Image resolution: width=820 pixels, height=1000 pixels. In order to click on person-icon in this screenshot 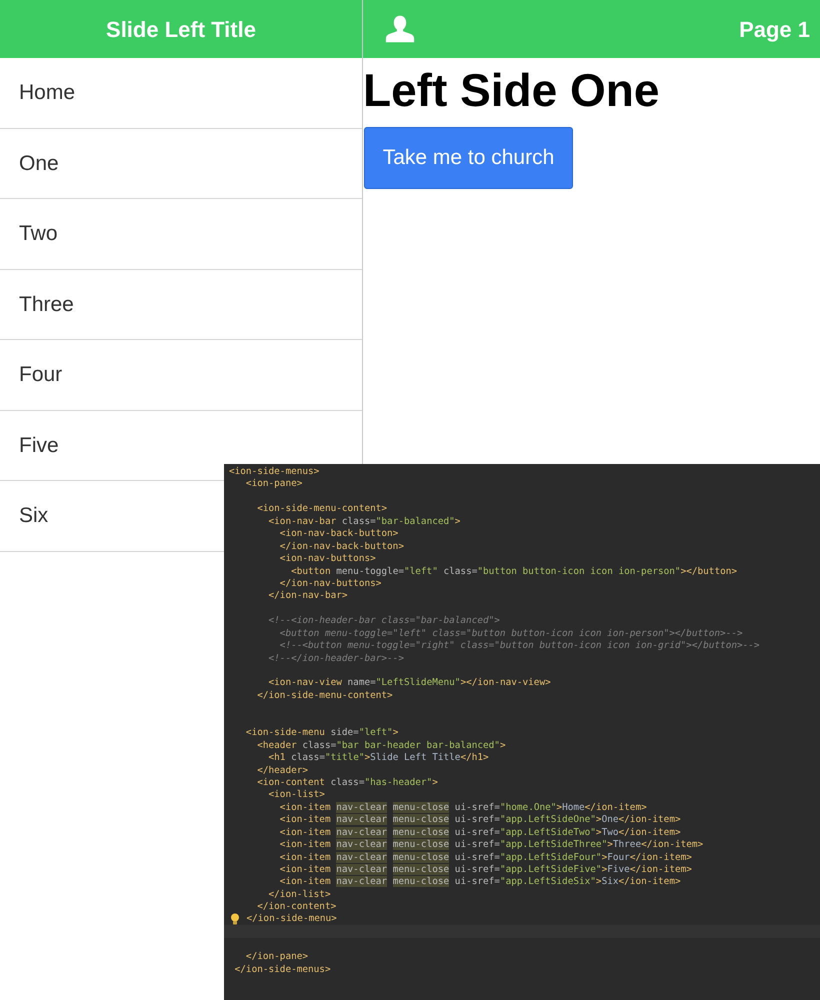, I will do `click(400, 29)`.